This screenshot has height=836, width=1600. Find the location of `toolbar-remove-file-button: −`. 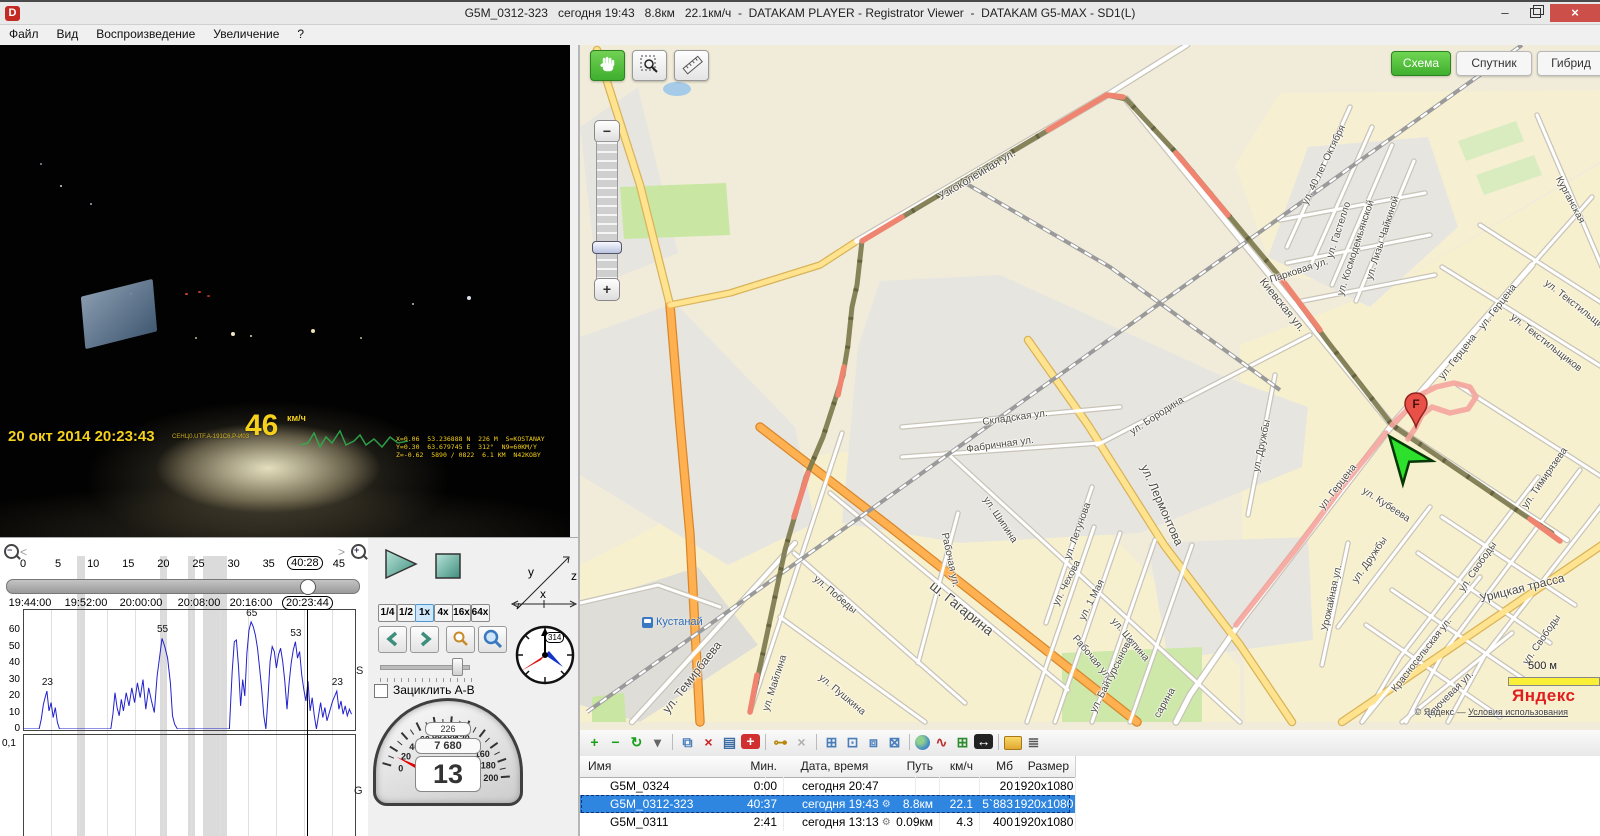

toolbar-remove-file-button: − is located at coordinates (615, 742).